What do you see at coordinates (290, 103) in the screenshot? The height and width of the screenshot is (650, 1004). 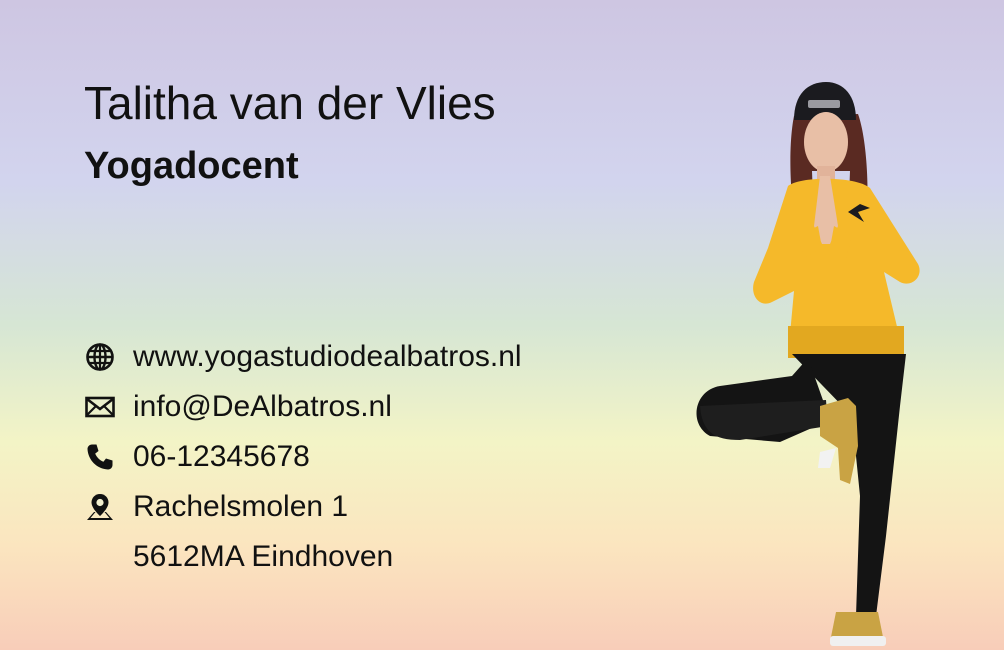 I see `person-name: Talitha van der Vlies` at bounding box center [290, 103].